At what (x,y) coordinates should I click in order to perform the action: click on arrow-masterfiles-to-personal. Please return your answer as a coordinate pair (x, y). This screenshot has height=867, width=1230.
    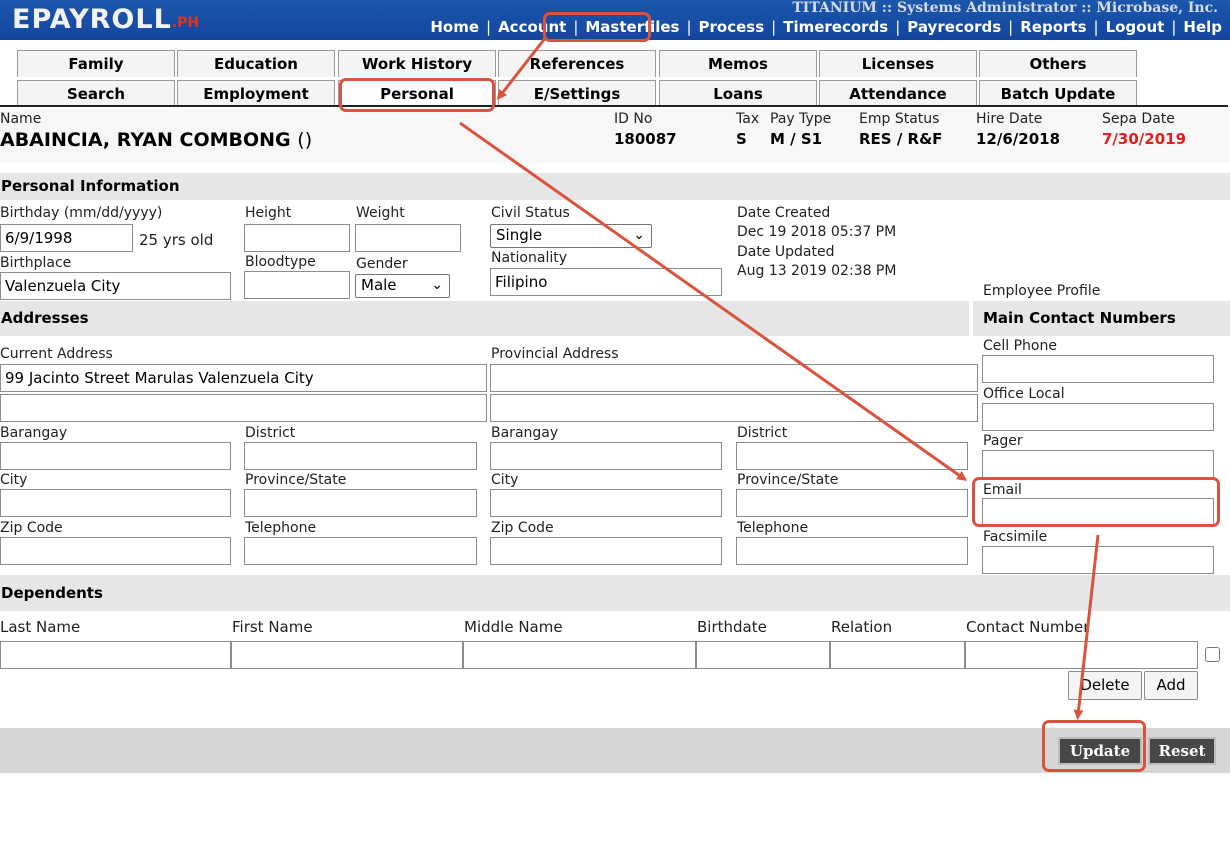
    Looking at the image, I should click on (522, 68).